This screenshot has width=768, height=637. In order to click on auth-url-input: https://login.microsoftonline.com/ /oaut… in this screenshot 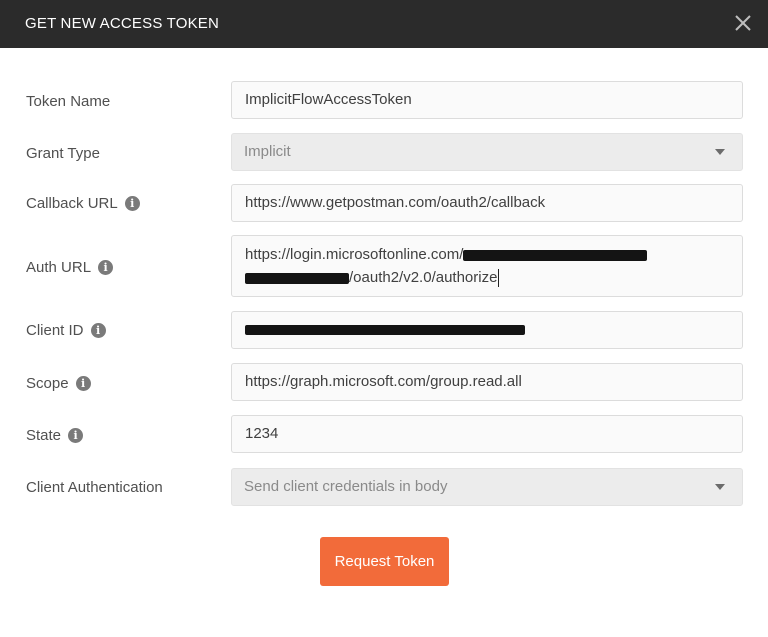, I will do `click(487, 266)`.